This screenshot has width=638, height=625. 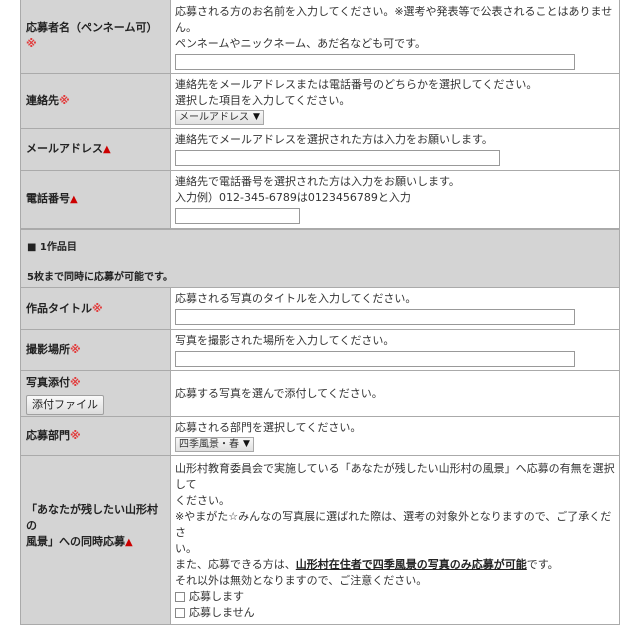 I want to click on row-attach: 写真添付※ 添付ファイル 応募する写真を選んで添付してください。, so click(x=320, y=393).